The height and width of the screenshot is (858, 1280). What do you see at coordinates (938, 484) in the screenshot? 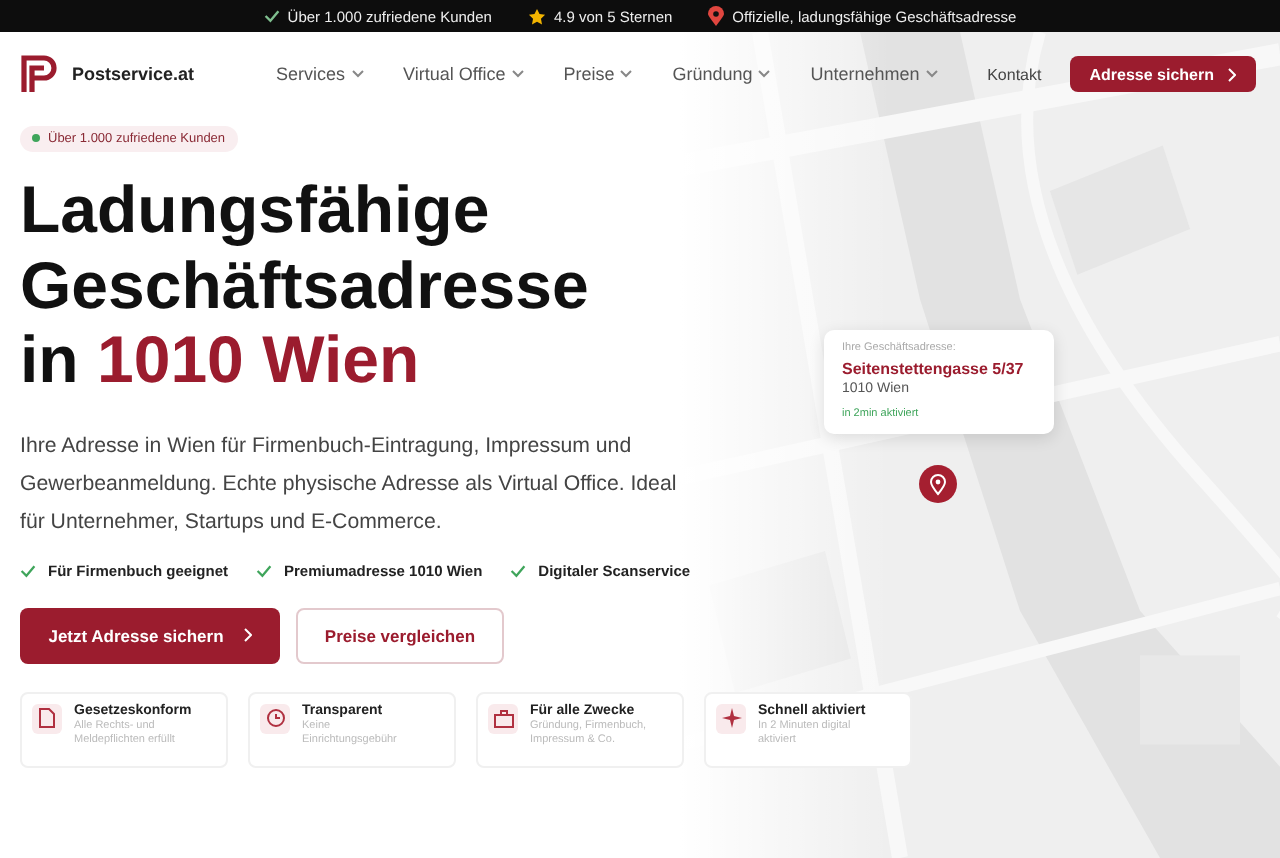
I see `map-pin-icon` at bounding box center [938, 484].